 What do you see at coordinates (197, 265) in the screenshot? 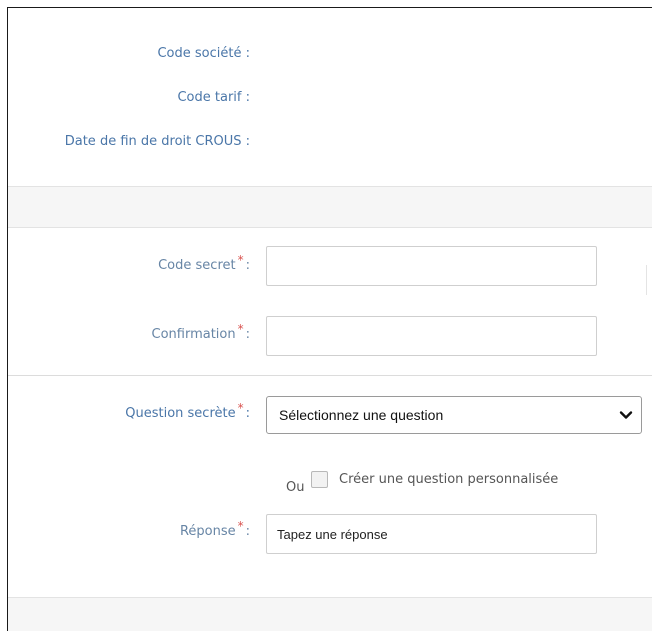
I see `code-secret-label-text: Code secret` at bounding box center [197, 265].